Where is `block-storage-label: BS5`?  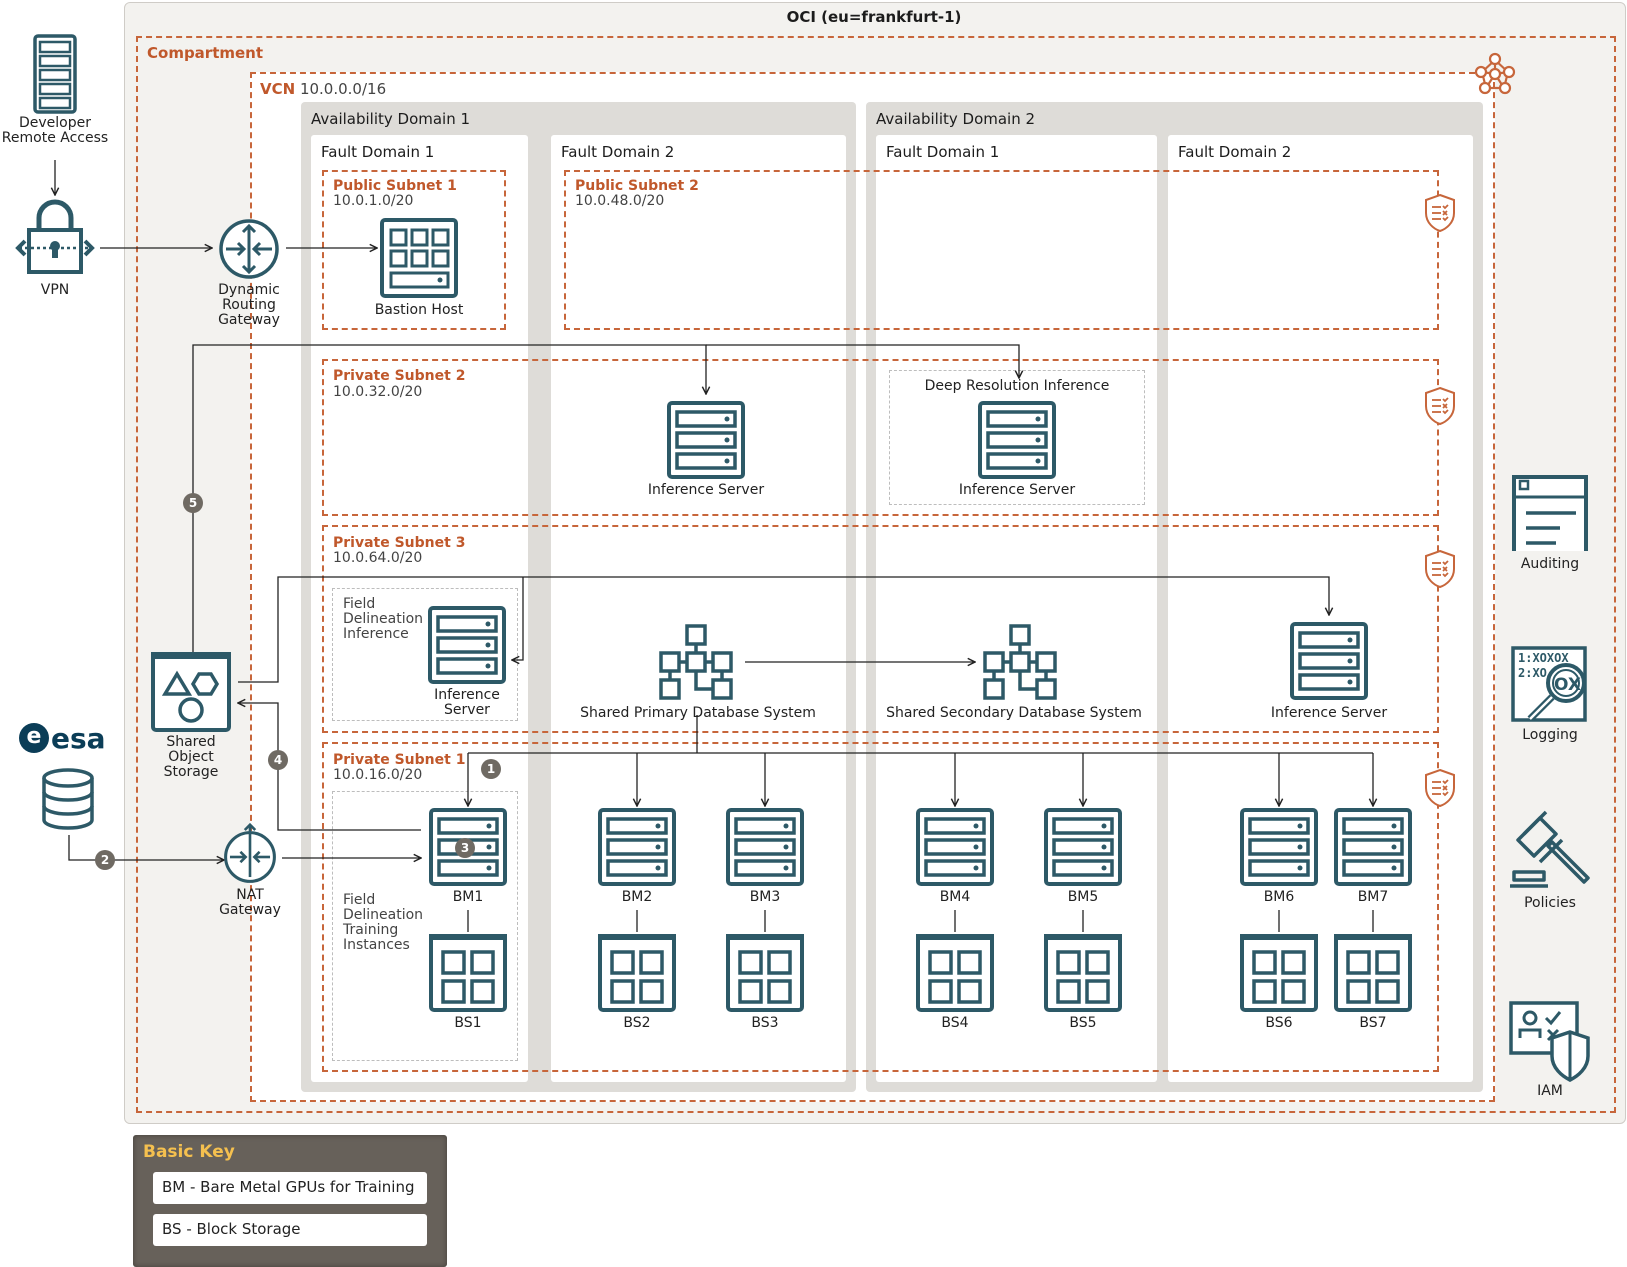 block-storage-label: BS5 is located at coordinates (1083, 1023).